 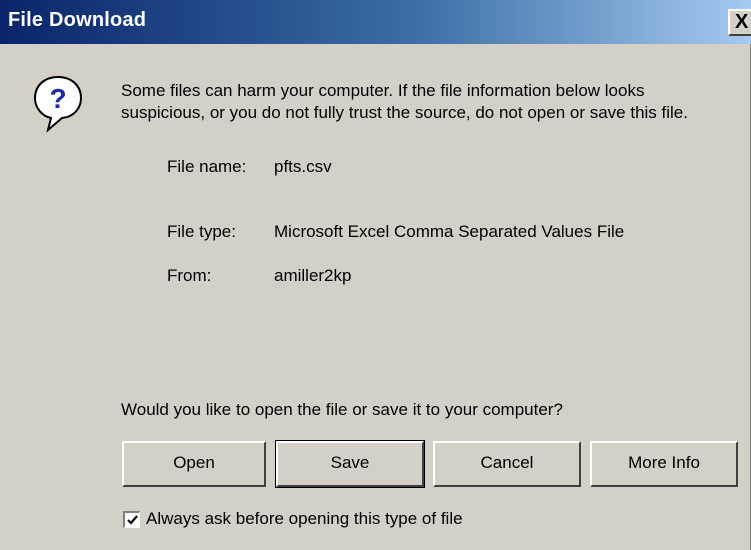 I want to click on checkmark-icon, so click(x=132, y=520).